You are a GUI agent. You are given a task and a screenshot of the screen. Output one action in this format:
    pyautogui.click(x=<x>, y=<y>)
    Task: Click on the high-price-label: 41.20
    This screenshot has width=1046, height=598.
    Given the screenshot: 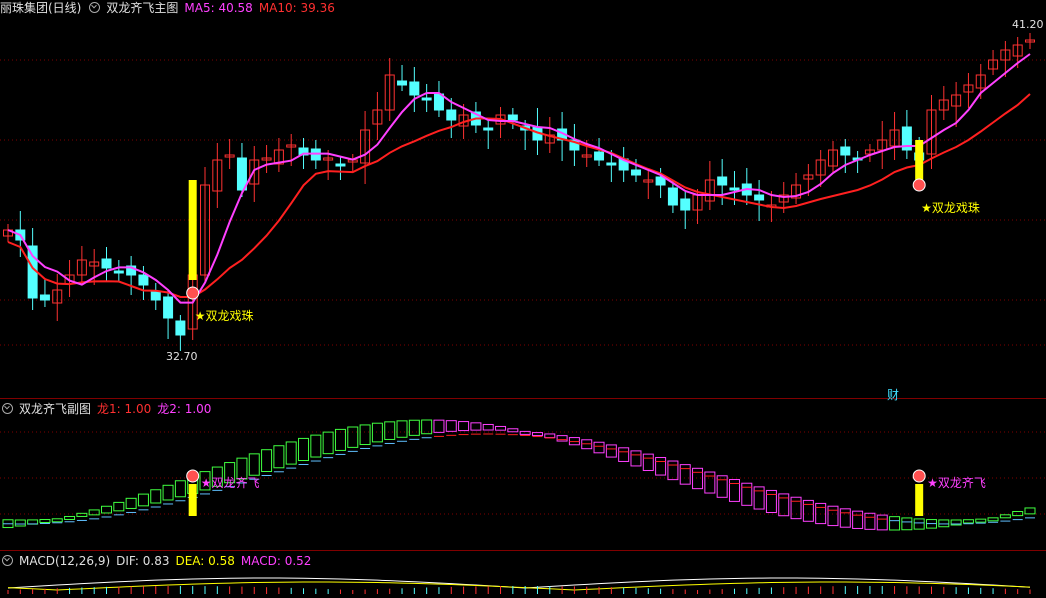 What is the action you would take?
    pyautogui.click(x=1028, y=24)
    